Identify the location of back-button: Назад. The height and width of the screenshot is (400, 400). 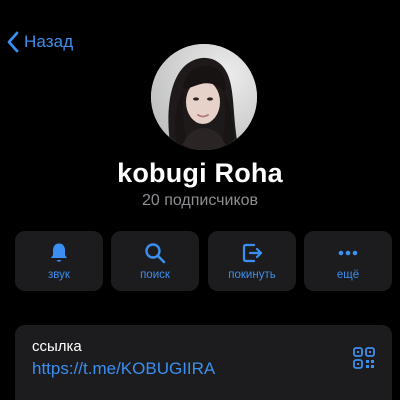
(39, 42).